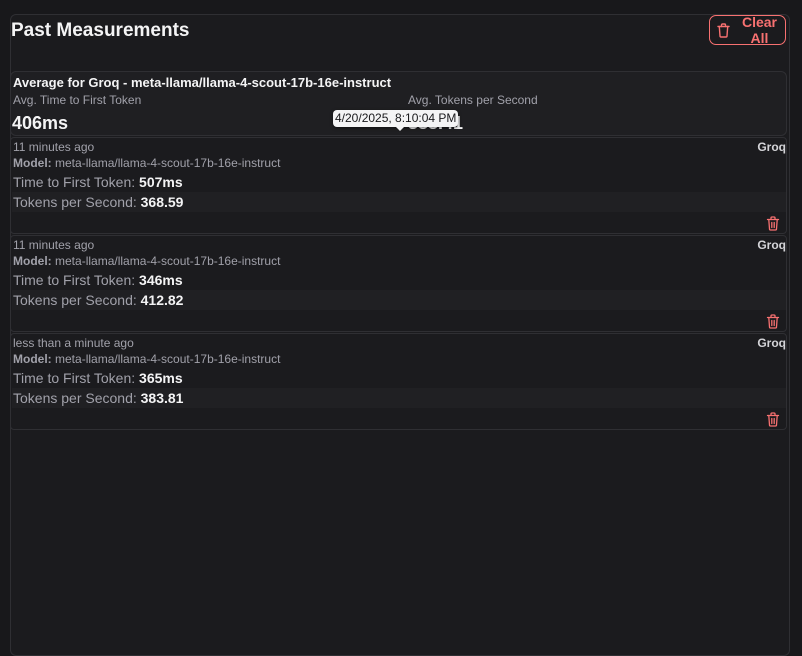  I want to click on avg-ttft-label: Avg. Time to First Token, so click(77, 100).